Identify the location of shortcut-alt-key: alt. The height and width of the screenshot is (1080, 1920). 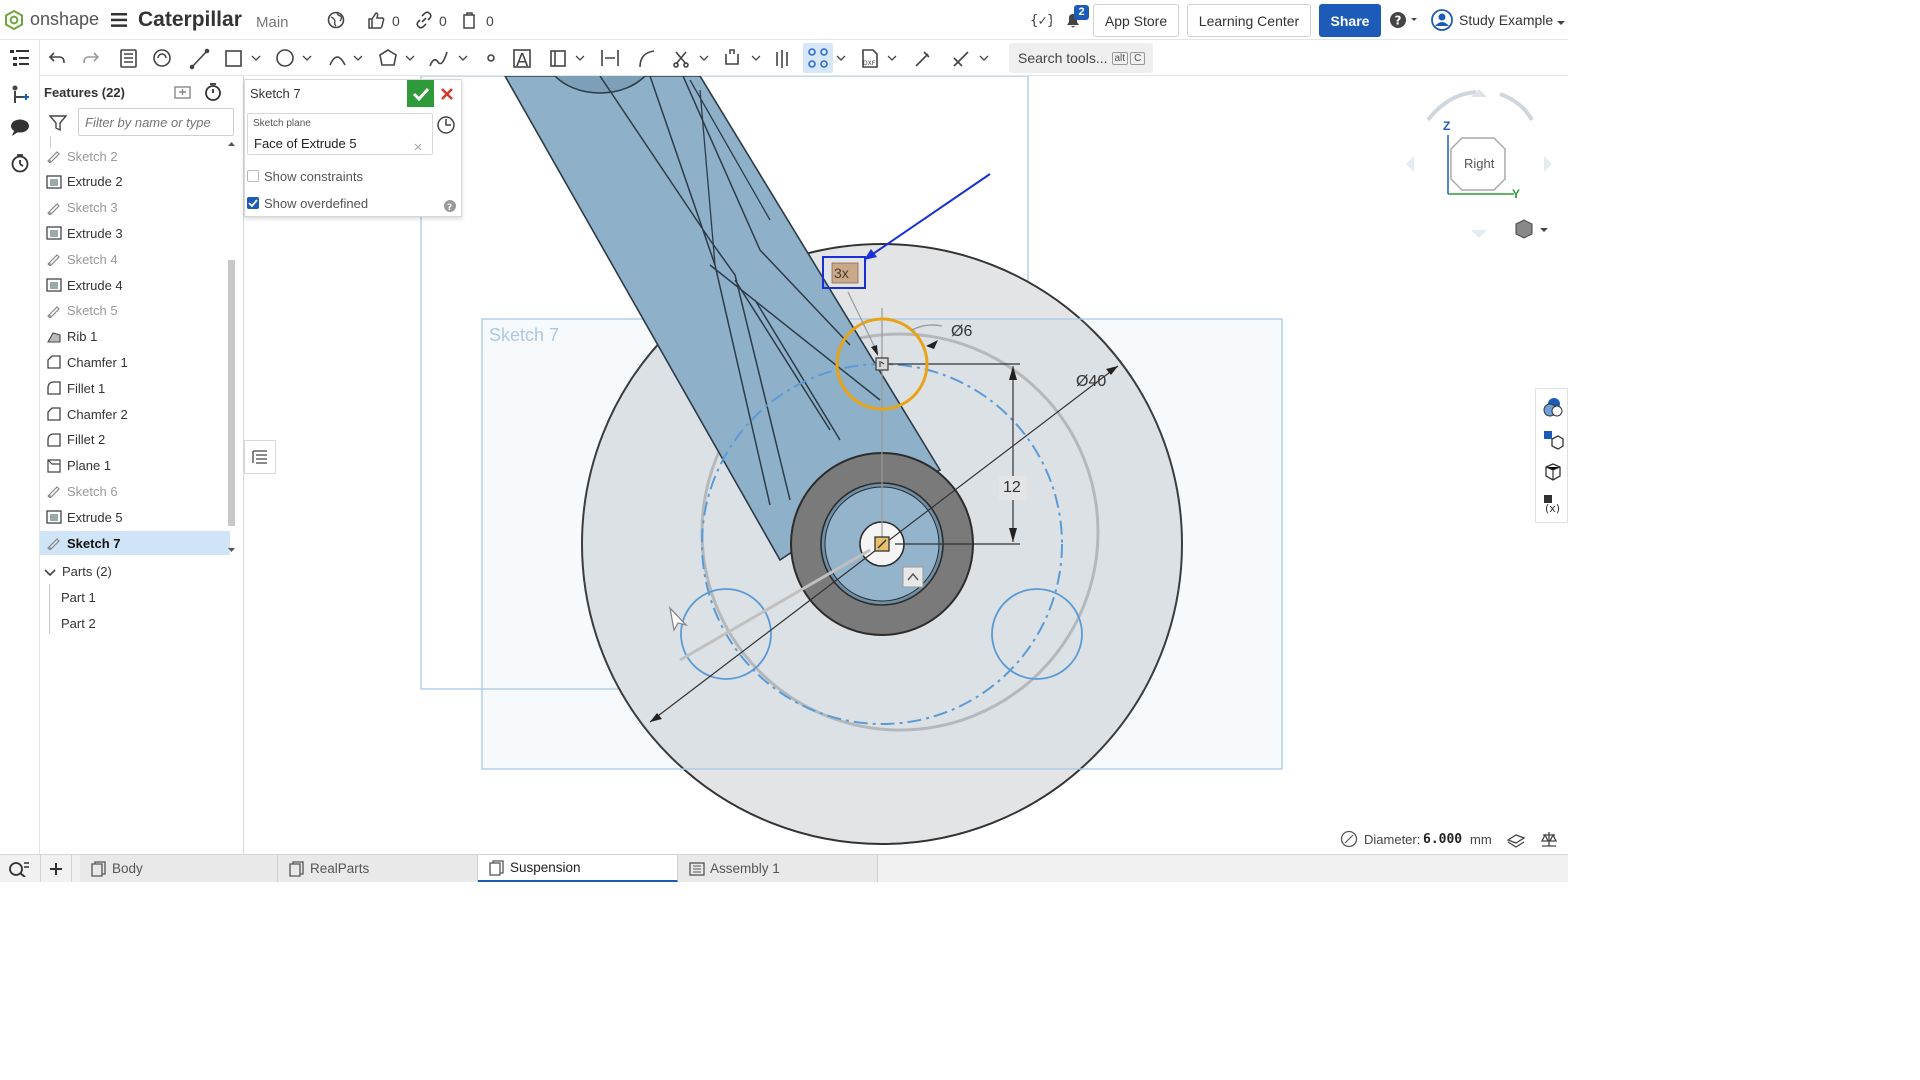
(1120, 58).